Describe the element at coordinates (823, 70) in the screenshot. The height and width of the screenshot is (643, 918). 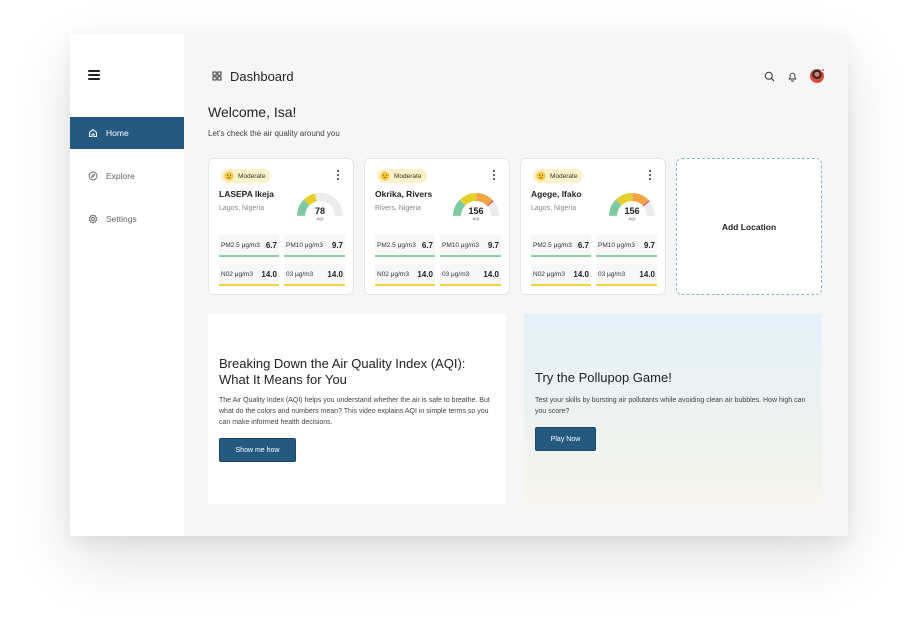
I see `notification-dot` at that location.